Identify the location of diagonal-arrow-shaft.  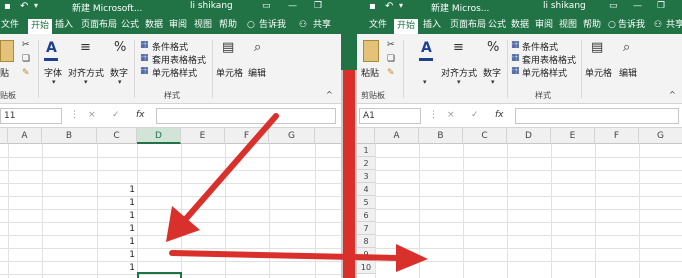
(230, 168).